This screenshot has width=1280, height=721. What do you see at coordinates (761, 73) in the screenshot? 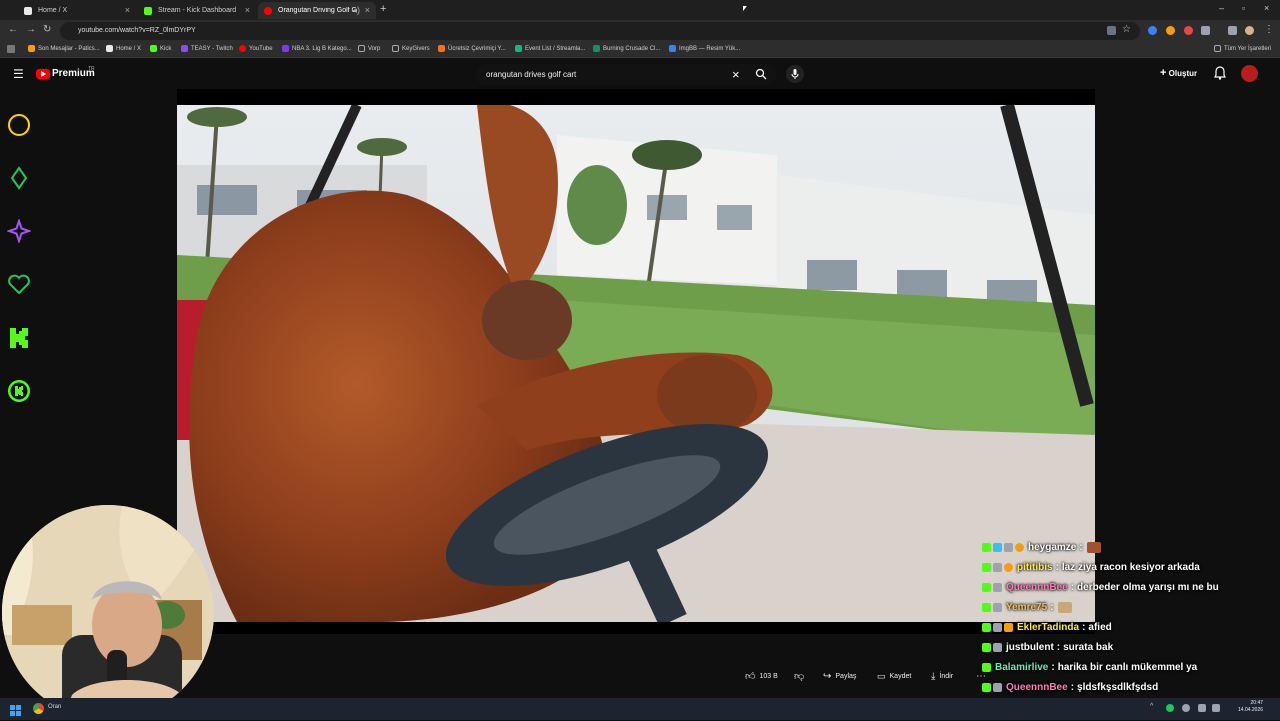
I see `search-icon` at bounding box center [761, 73].